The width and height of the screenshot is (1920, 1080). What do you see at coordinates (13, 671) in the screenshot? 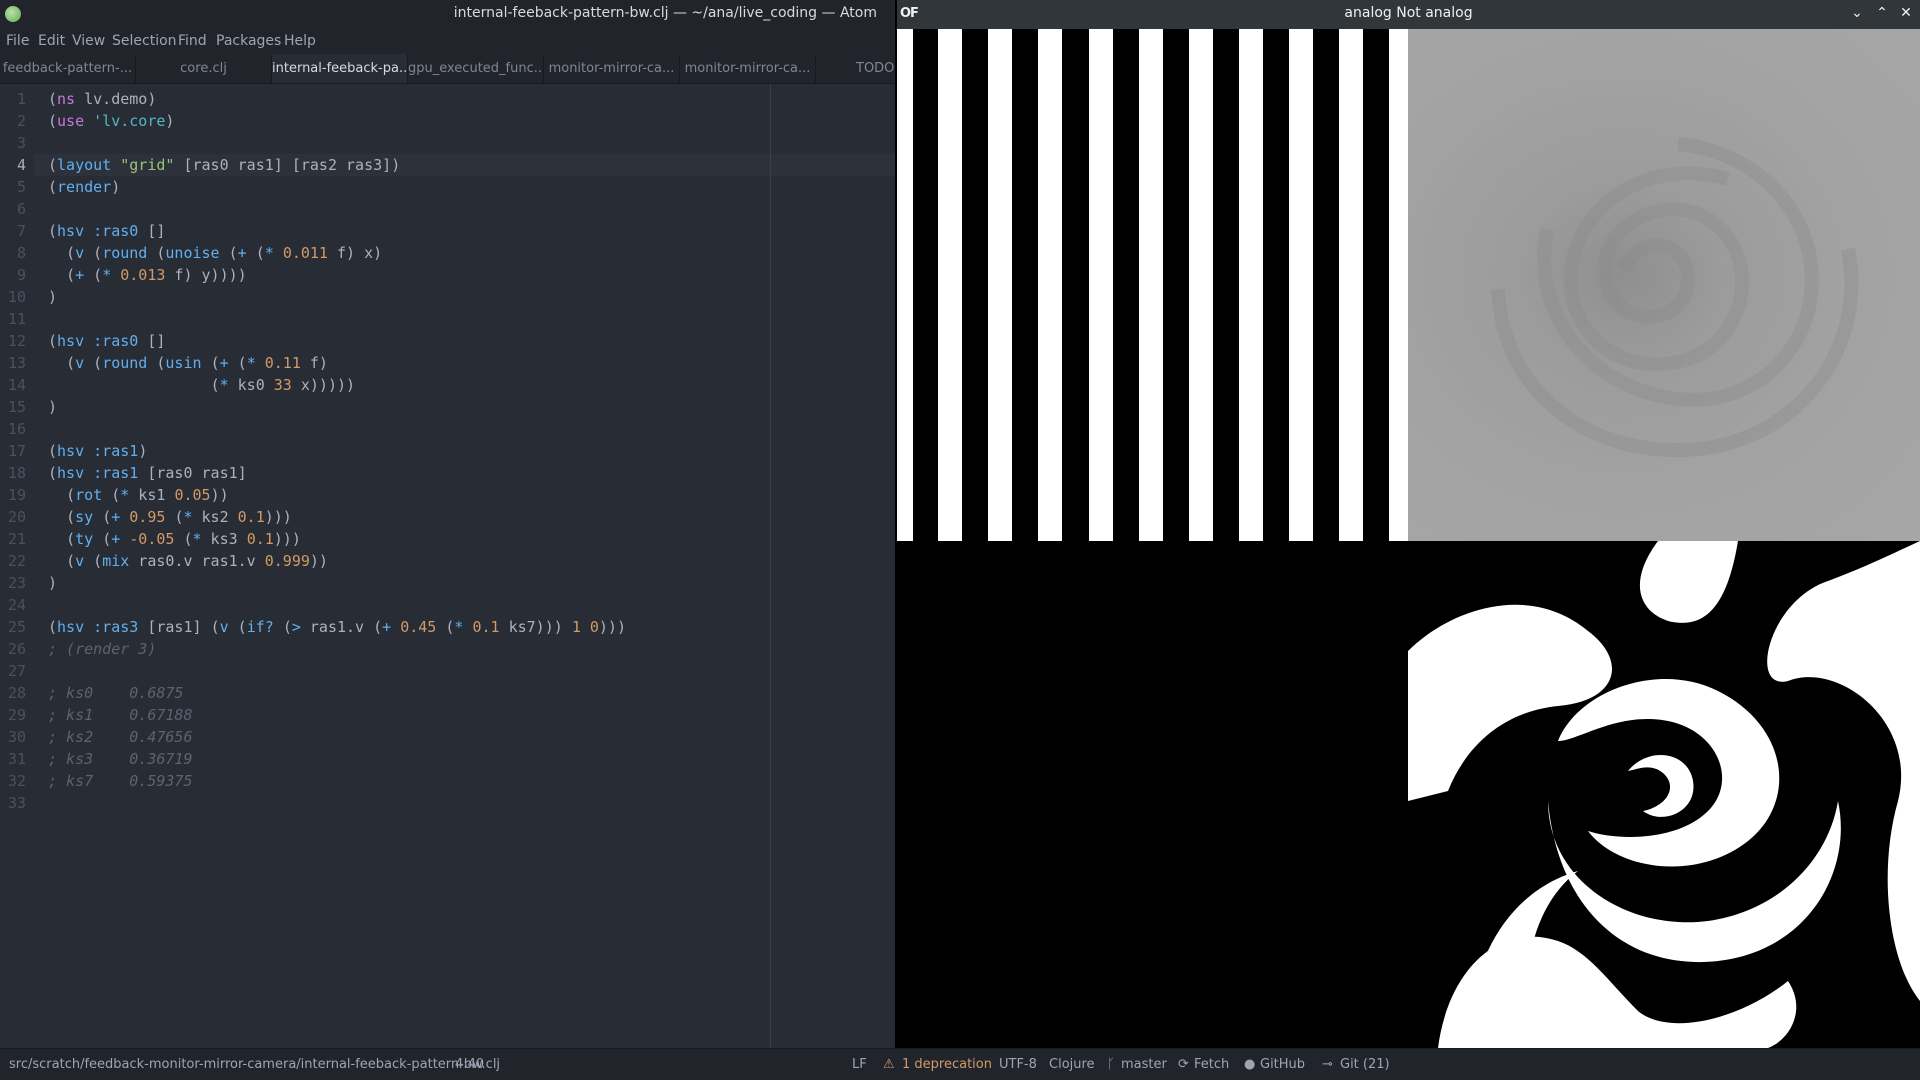
I see `line-number: 27` at bounding box center [13, 671].